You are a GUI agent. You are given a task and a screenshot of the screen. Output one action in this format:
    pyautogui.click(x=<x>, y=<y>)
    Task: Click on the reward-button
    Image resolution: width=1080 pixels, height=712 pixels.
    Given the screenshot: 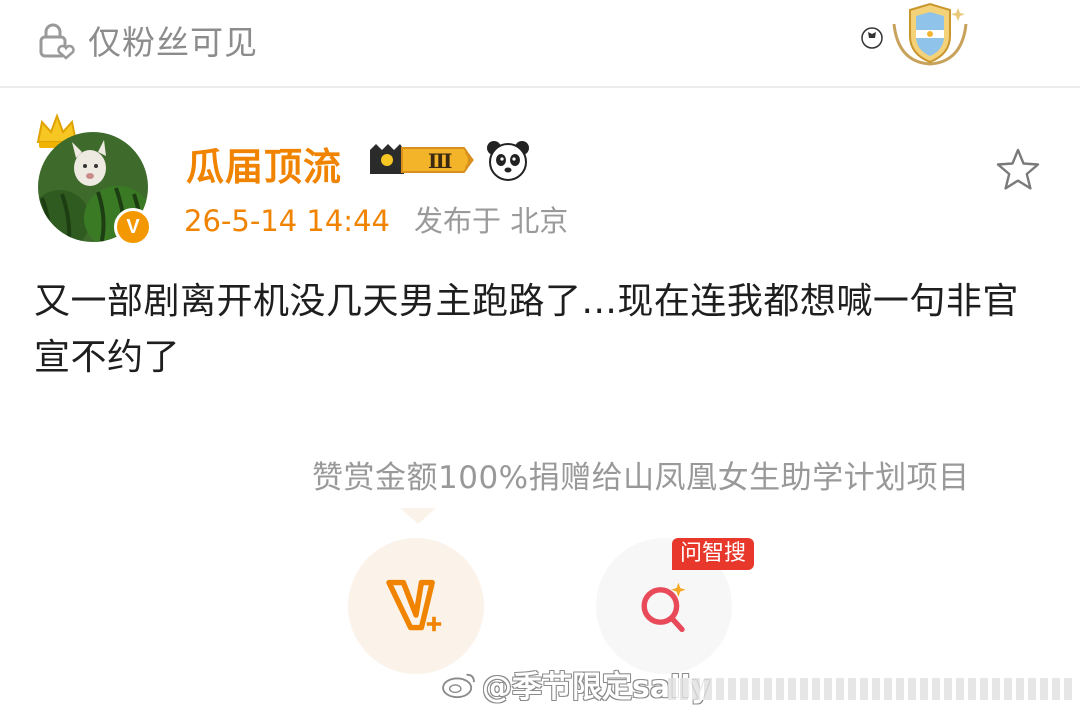 What is the action you would take?
    pyautogui.click(x=416, y=606)
    